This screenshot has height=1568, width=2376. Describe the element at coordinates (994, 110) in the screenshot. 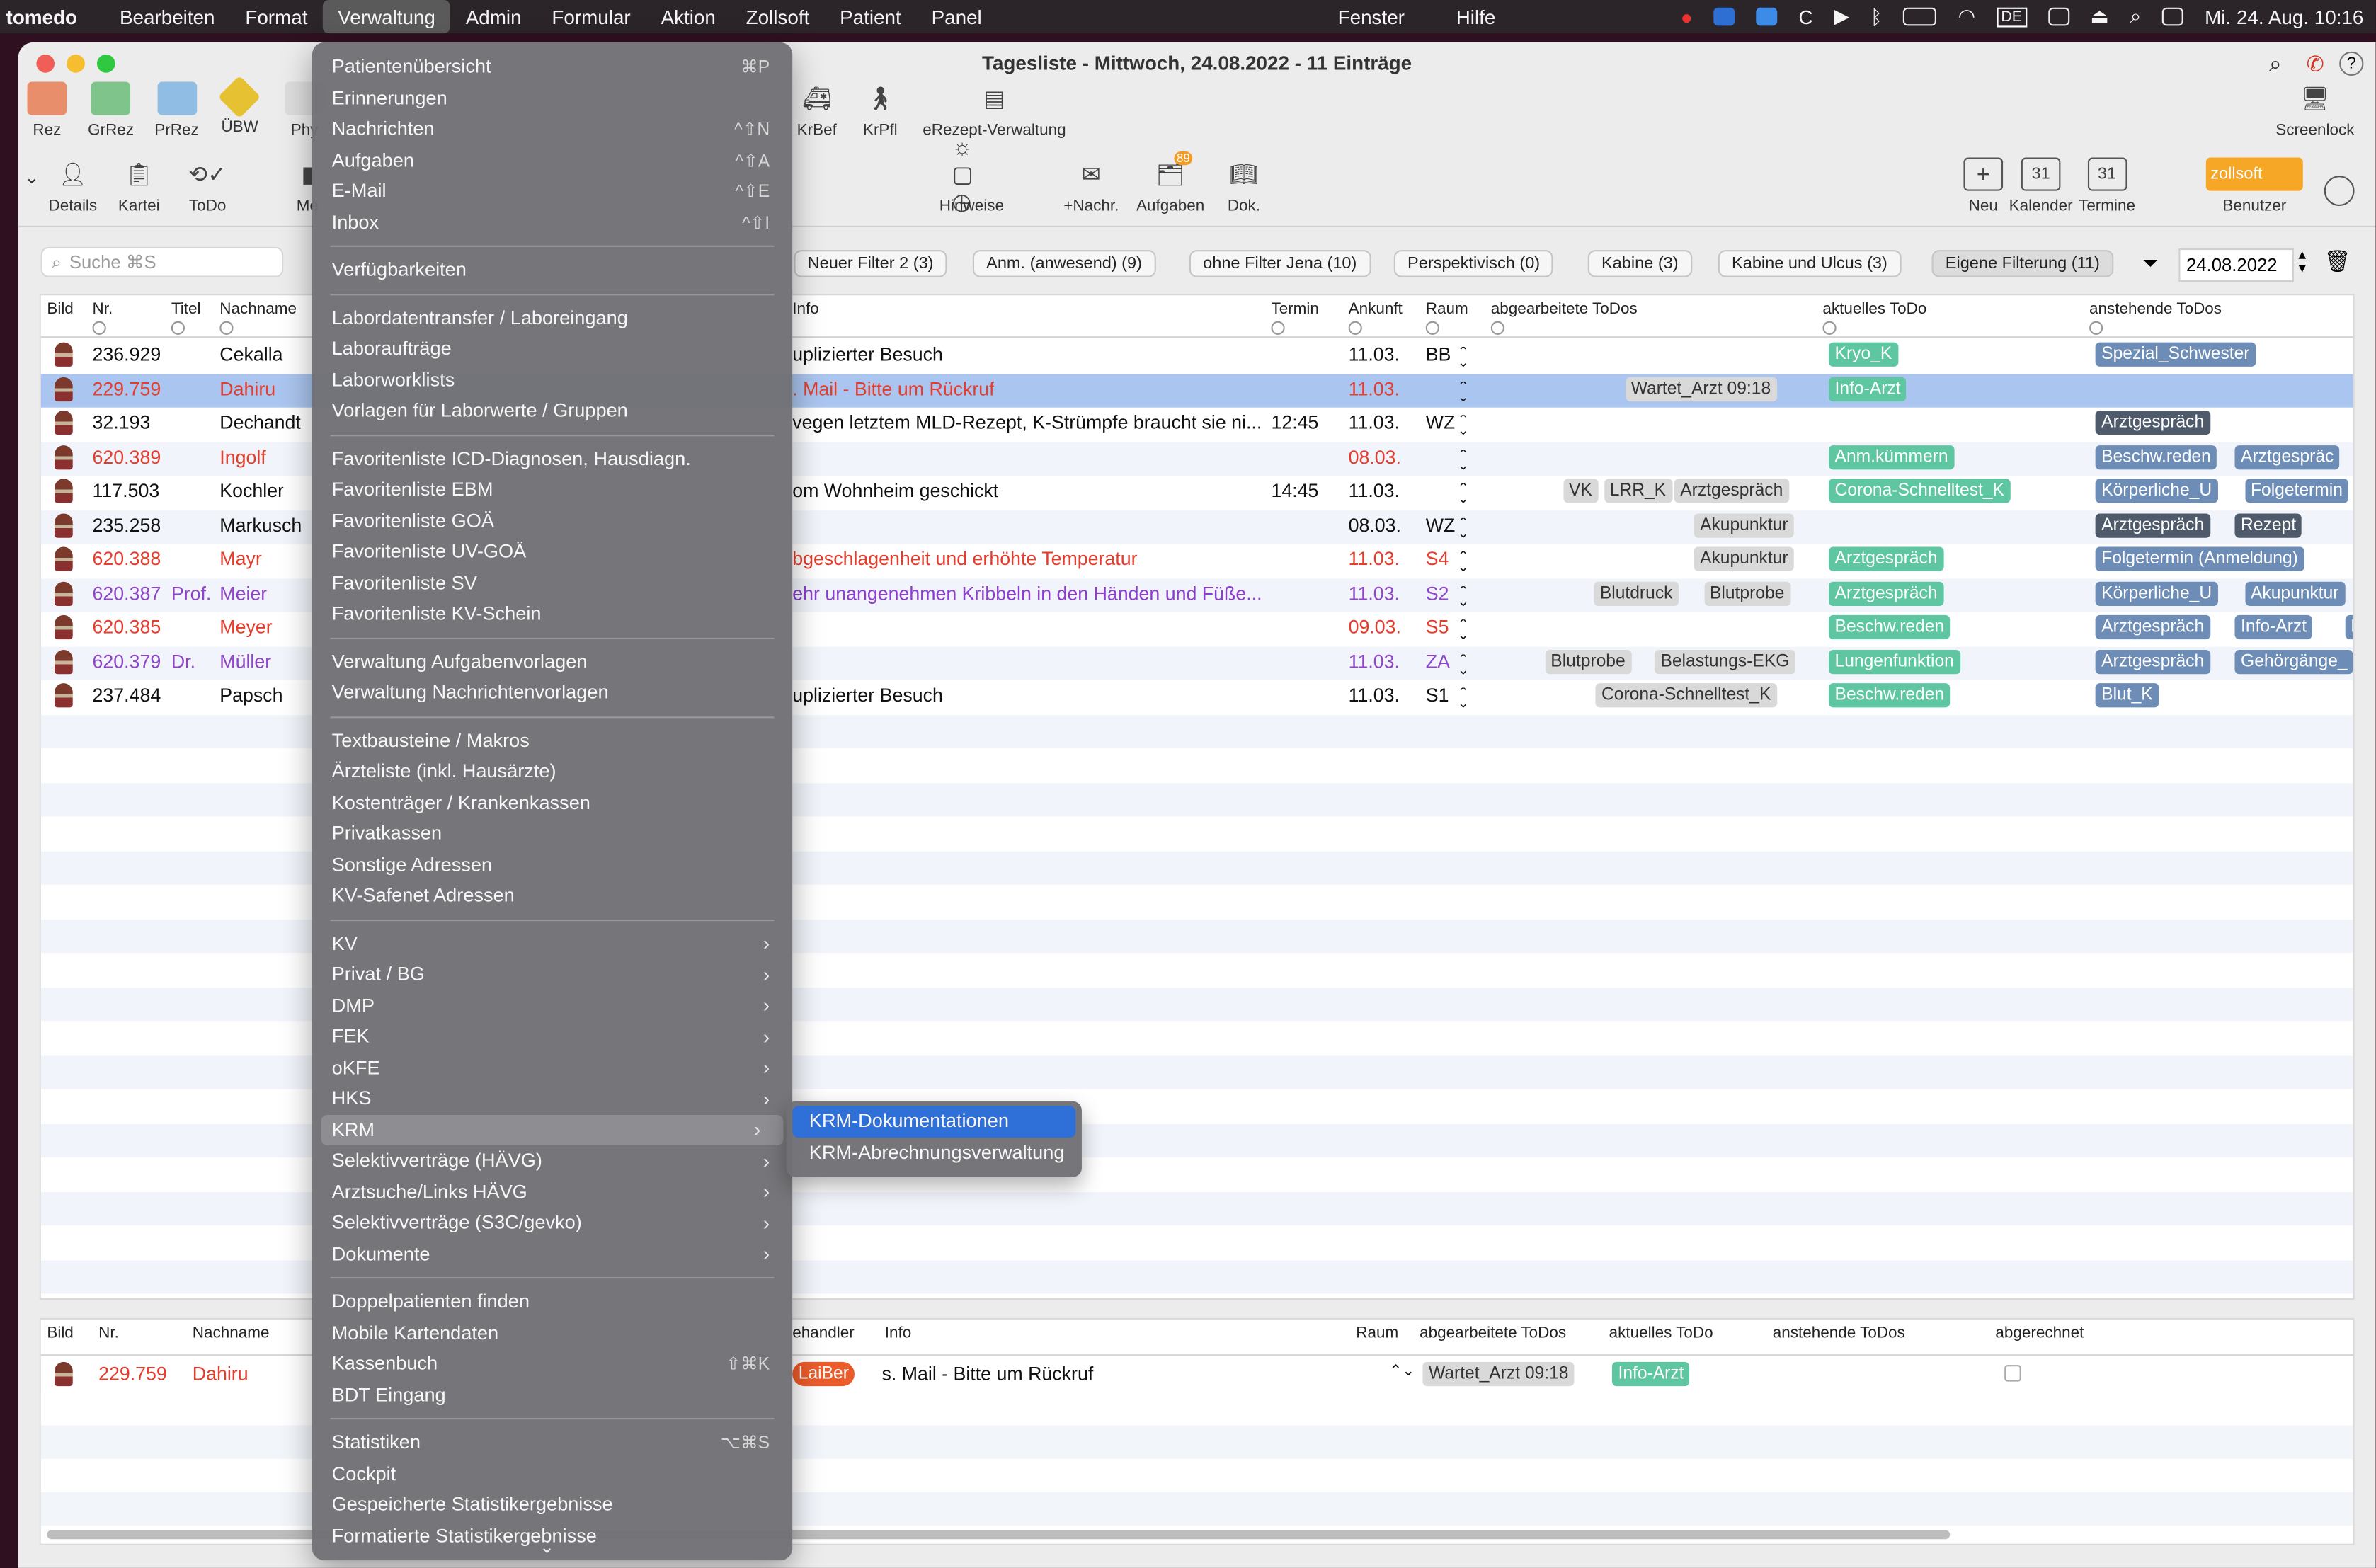

I see `erezept-button: ▤ eRezept-Verwaltung` at that location.